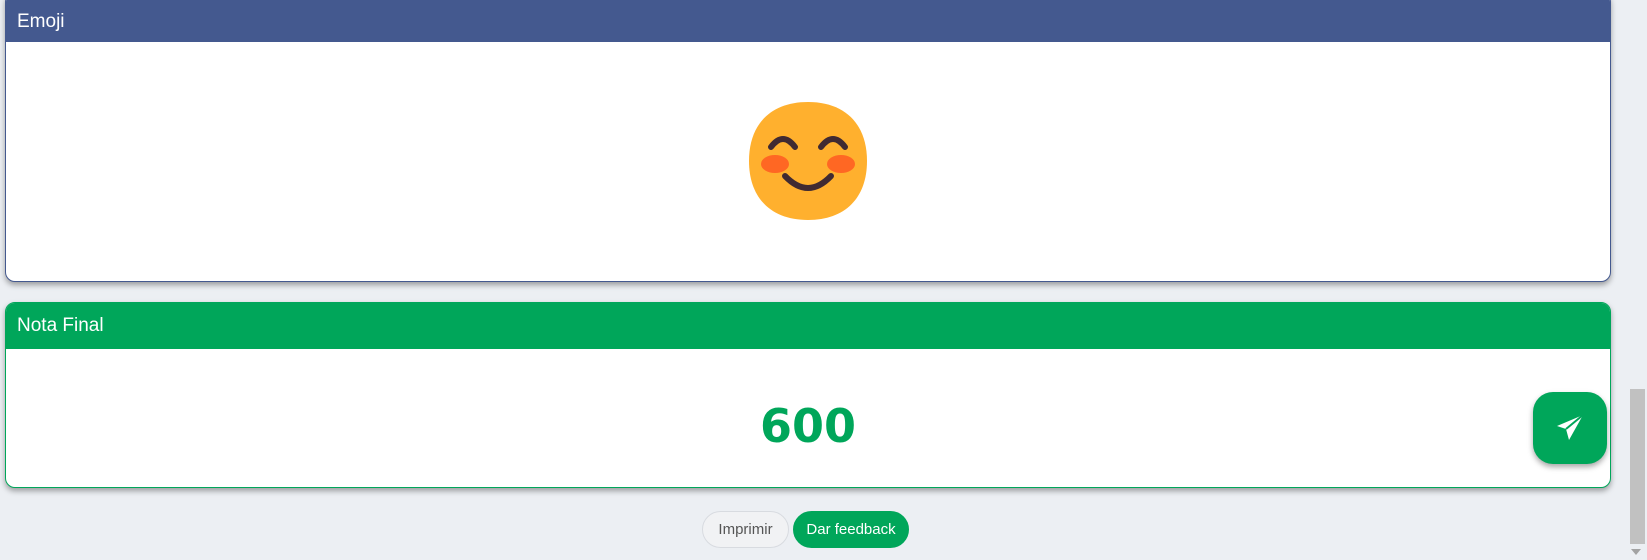  I want to click on nota-final-title: Nota Final, so click(60, 325).